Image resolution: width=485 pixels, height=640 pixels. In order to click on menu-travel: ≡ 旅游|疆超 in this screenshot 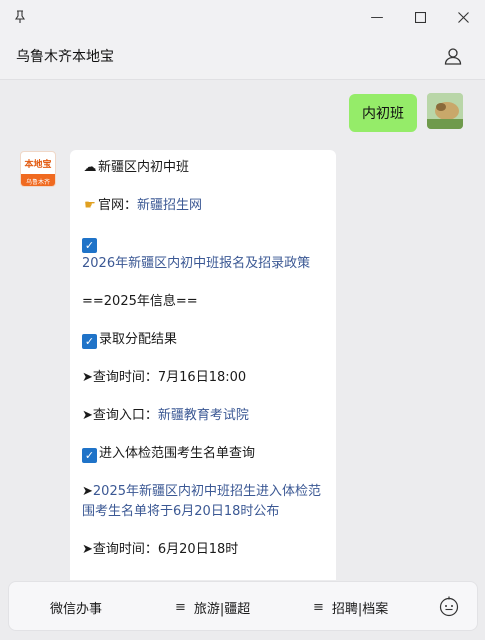, I will do `click(212, 607)`.